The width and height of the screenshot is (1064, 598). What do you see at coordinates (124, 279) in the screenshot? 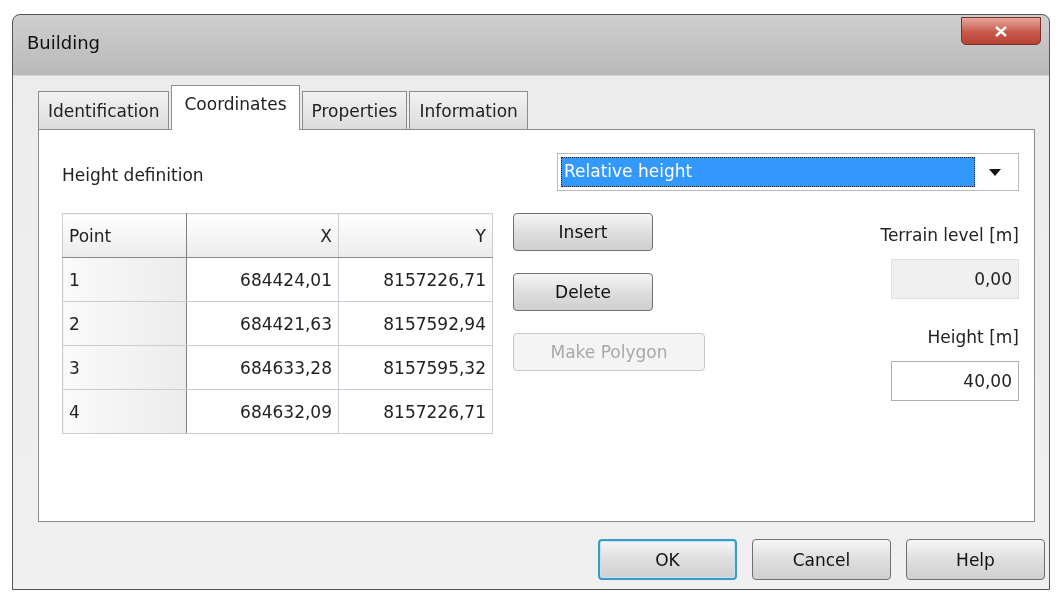
I see `table-cell: 1` at bounding box center [124, 279].